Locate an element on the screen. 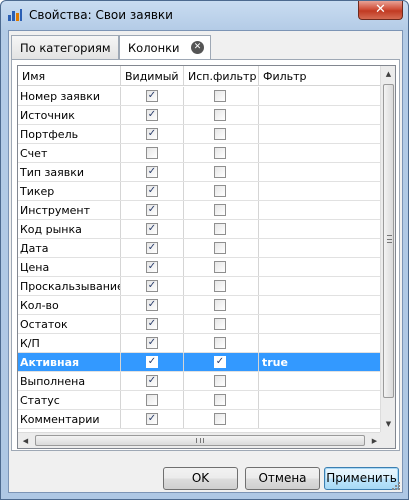 The image size is (409, 500). column-name-cell: Выполнена is located at coordinates (69, 381).